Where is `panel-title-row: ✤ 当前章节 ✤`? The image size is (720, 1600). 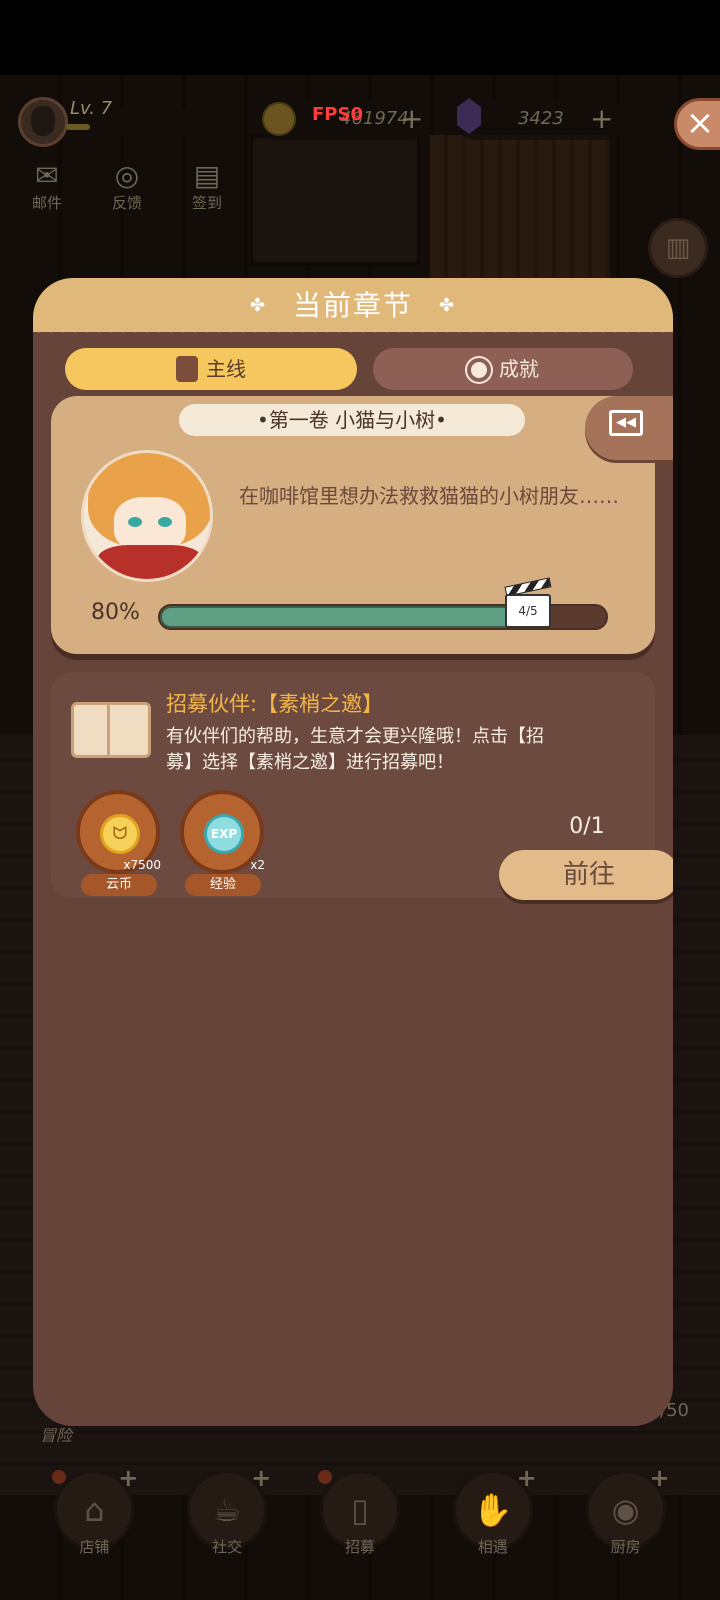
panel-title-row: ✤ 当前章节 ✤ is located at coordinates (353, 304).